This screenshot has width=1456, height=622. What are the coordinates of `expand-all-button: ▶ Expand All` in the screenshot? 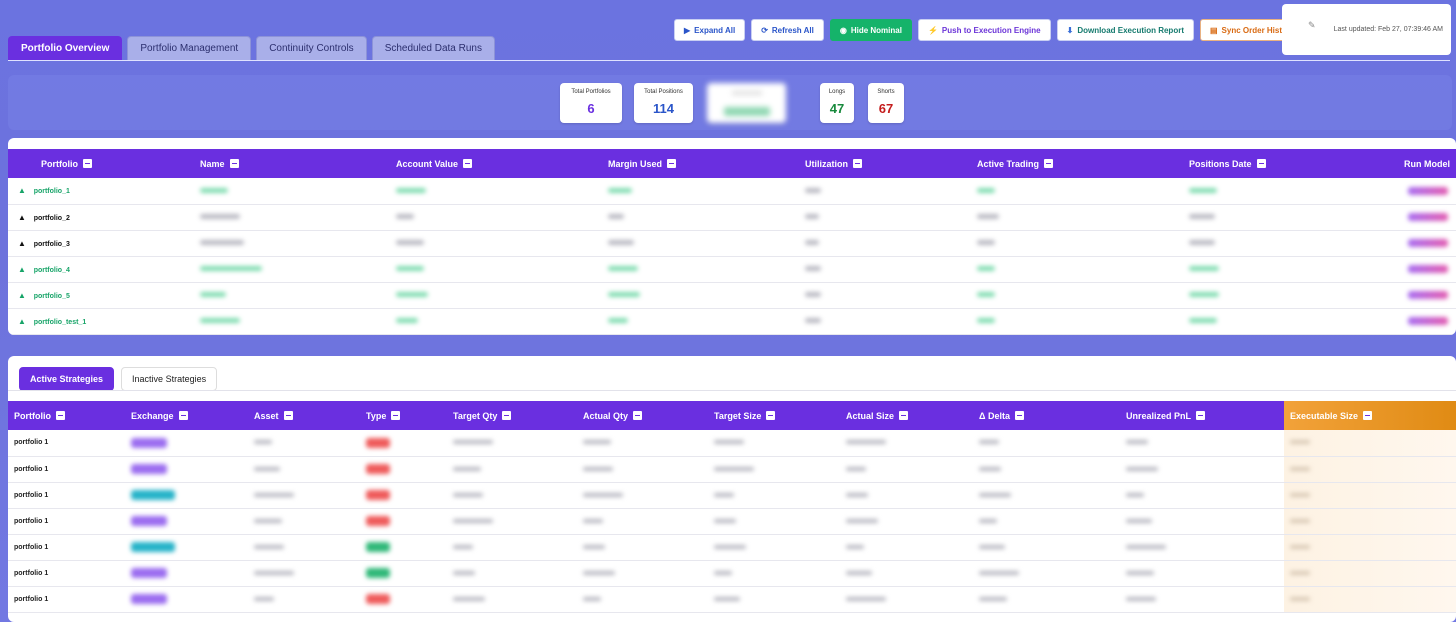 It's located at (710, 30).